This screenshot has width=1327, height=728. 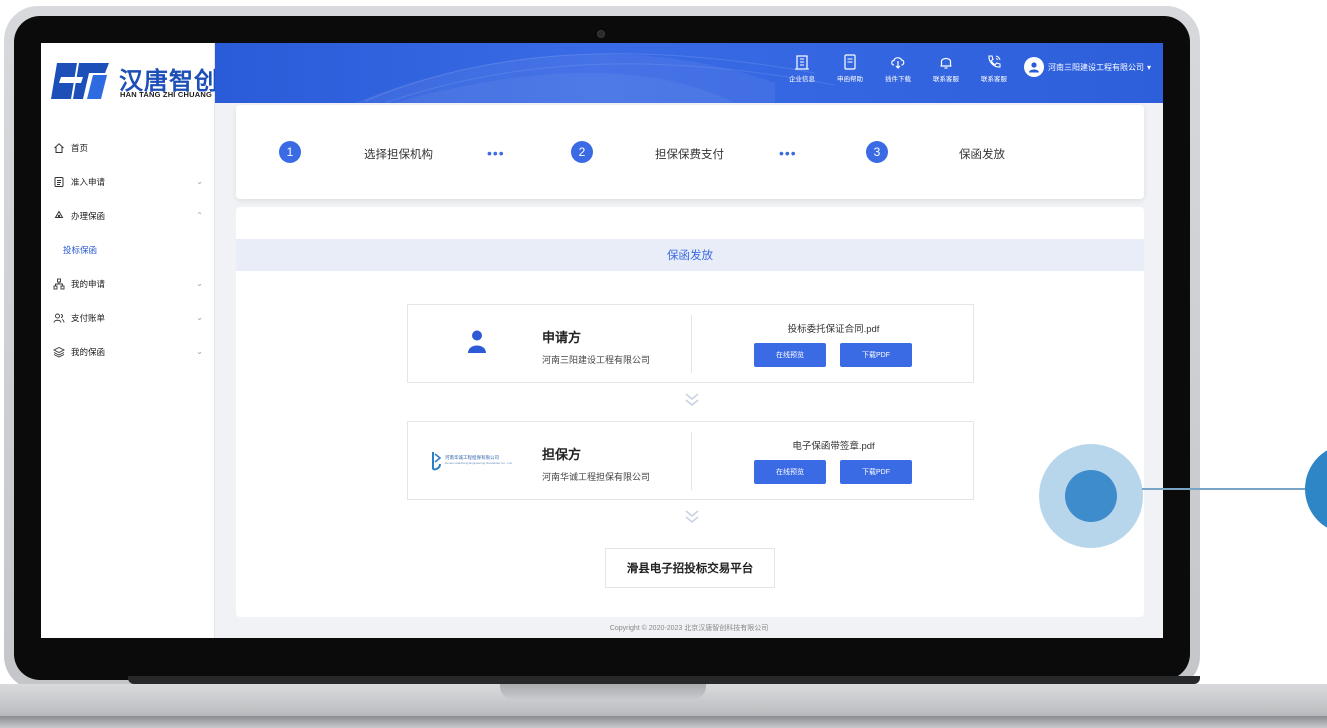 I want to click on caret-down-icon: ▾, so click(x=1148, y=67).